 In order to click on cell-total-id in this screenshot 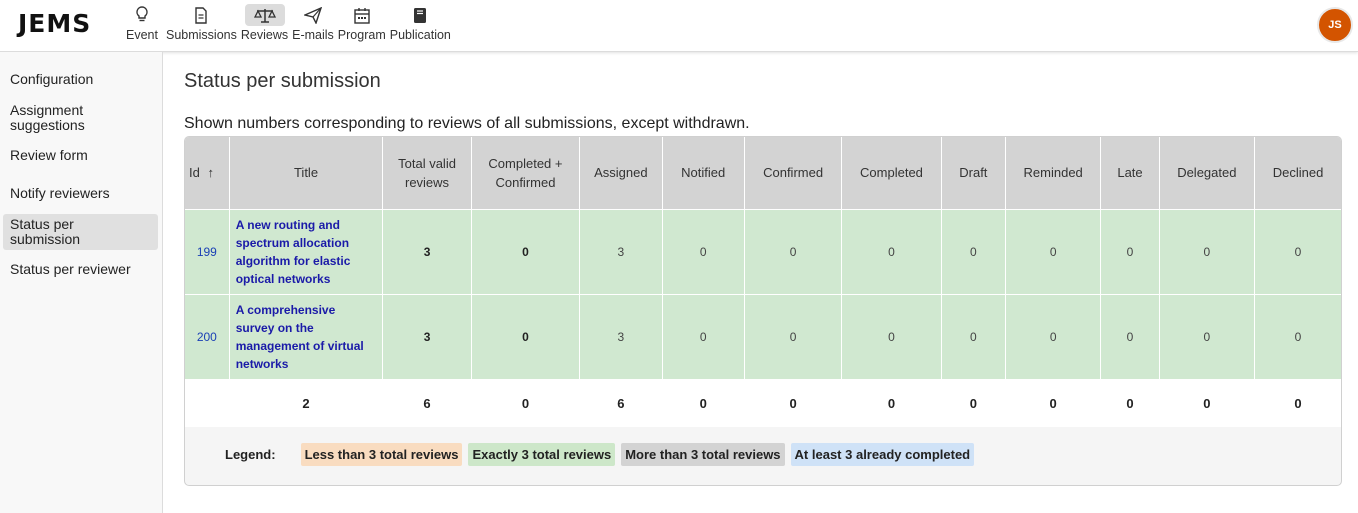, I will do `click(207, 402)`.